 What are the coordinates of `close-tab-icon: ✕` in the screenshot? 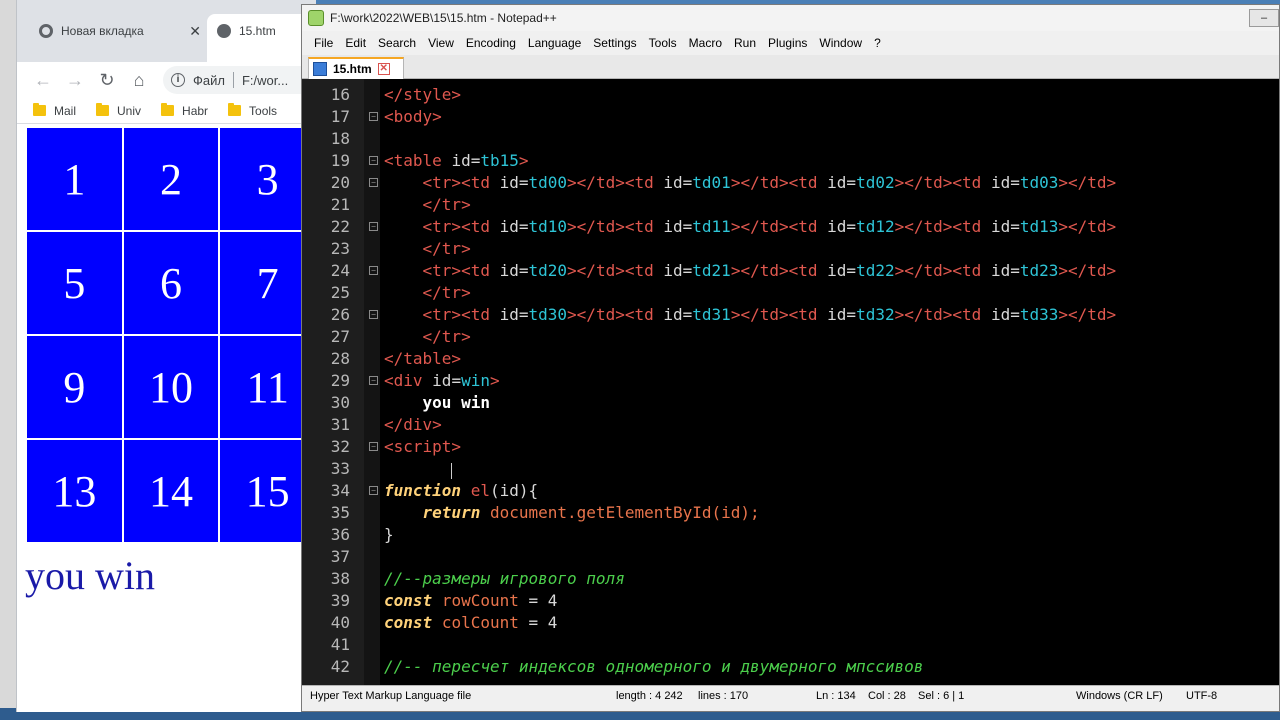 It's located at (383, 69).